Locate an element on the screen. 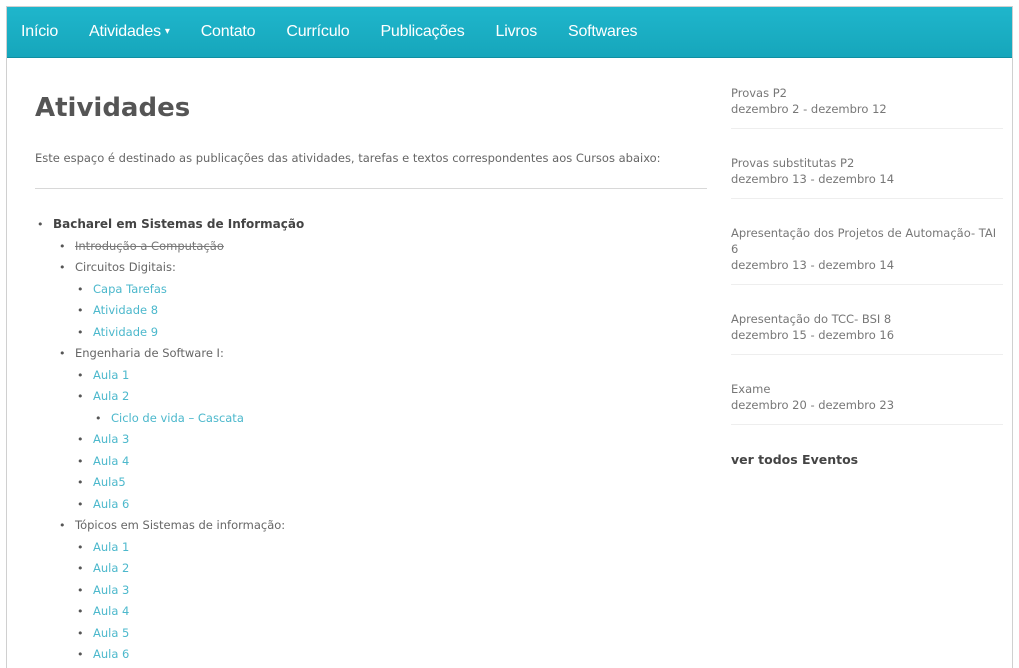 The image size is (1019, 668). event-item: Provas P2 dezembro 2 - dezembro 12 is located at coordinates (867, 107).